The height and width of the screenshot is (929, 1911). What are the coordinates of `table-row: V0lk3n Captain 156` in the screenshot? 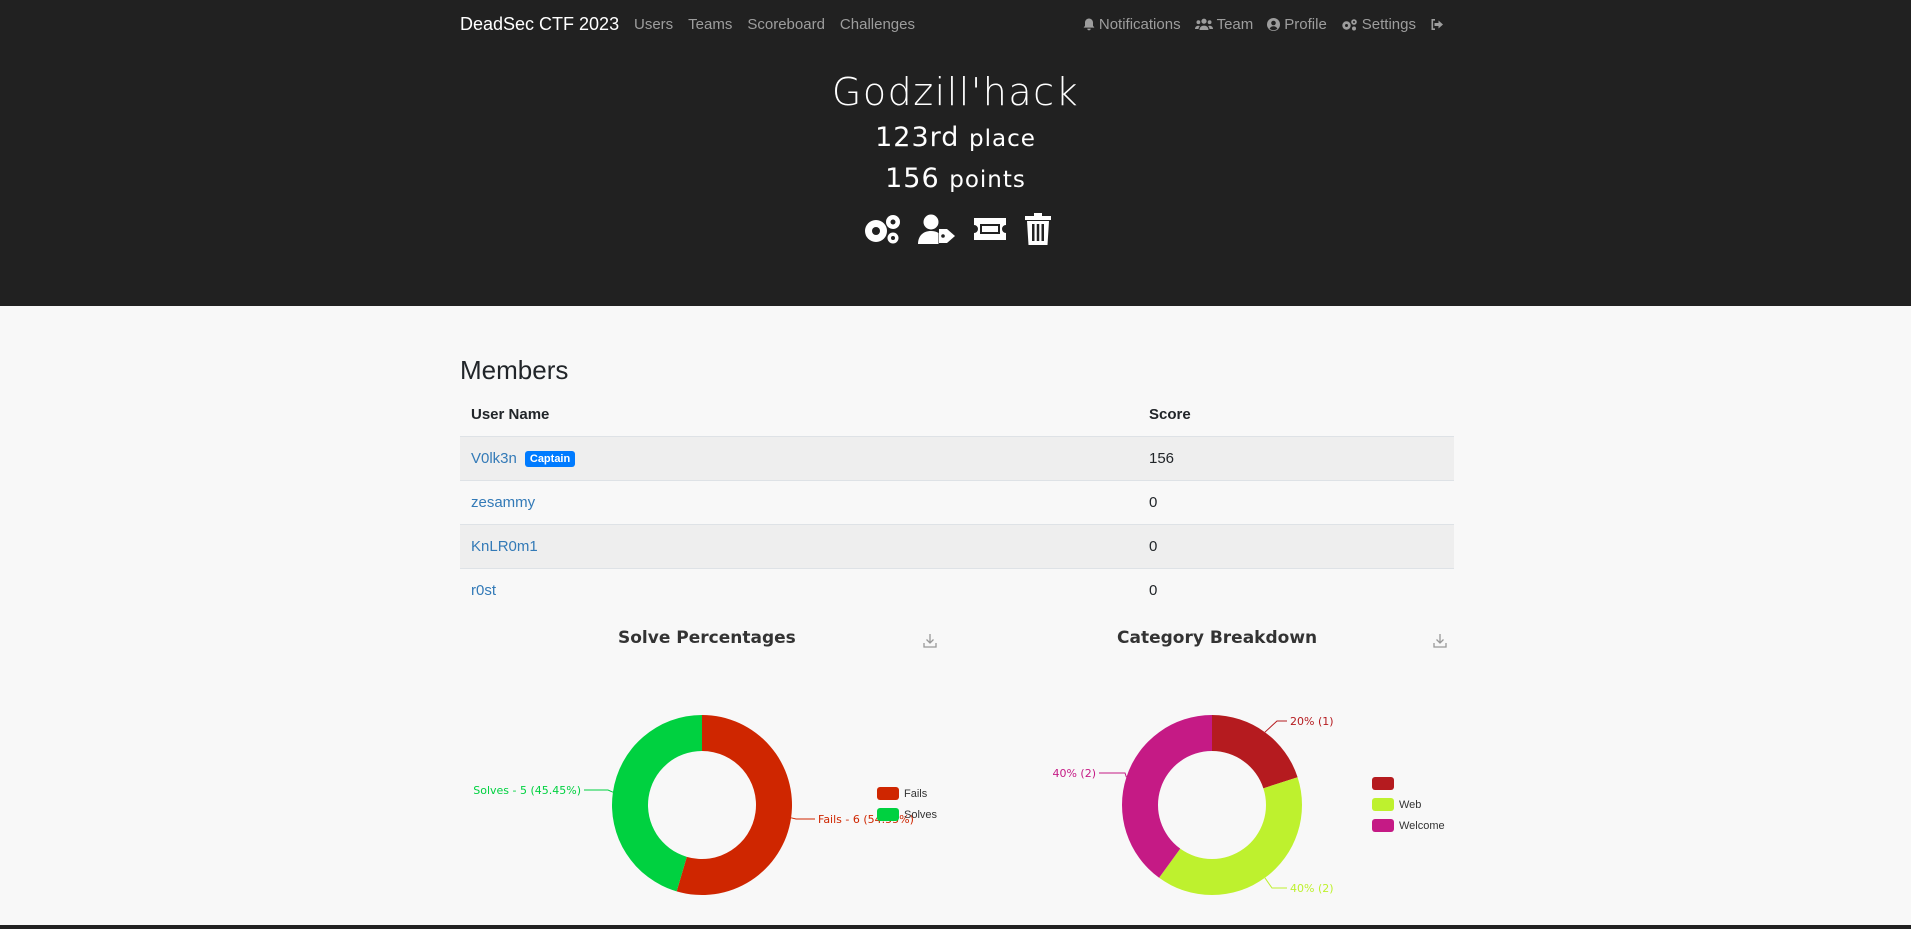 It's located at (957, 458).